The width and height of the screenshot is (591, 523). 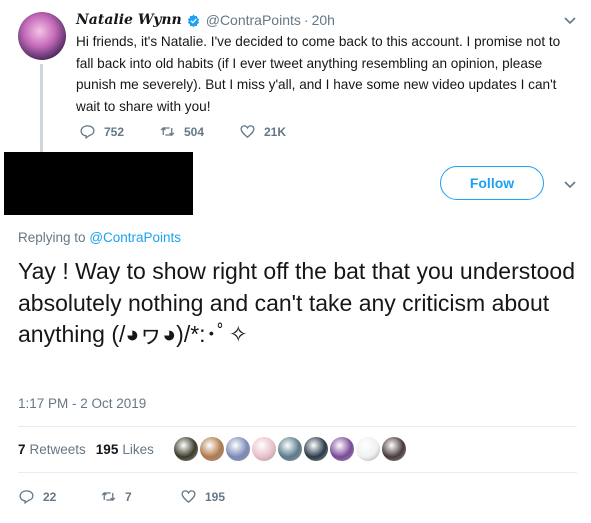 What do you see at coordinates (128, 496) in the screenshot?
I see `retweet-count: 7` at bounding box center [128, 496].